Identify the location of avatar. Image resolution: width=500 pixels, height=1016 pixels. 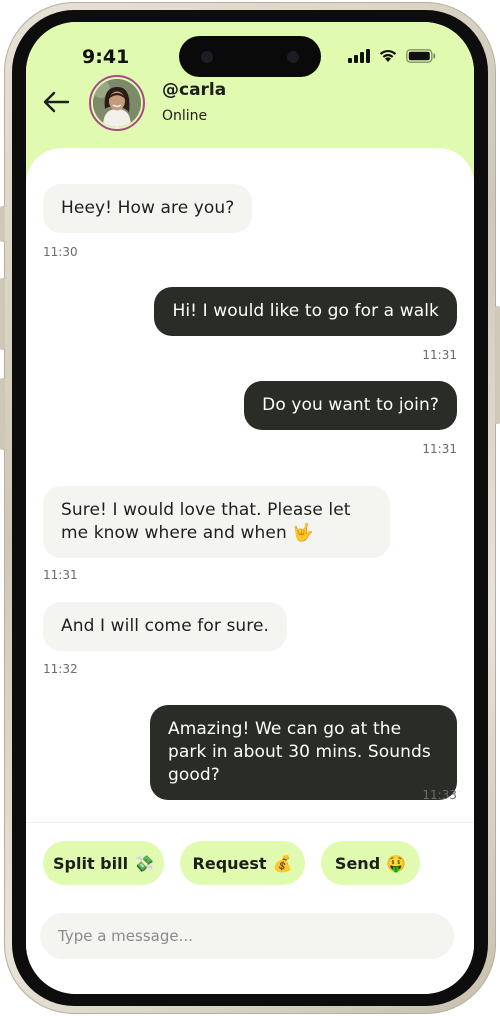
(117, 103).